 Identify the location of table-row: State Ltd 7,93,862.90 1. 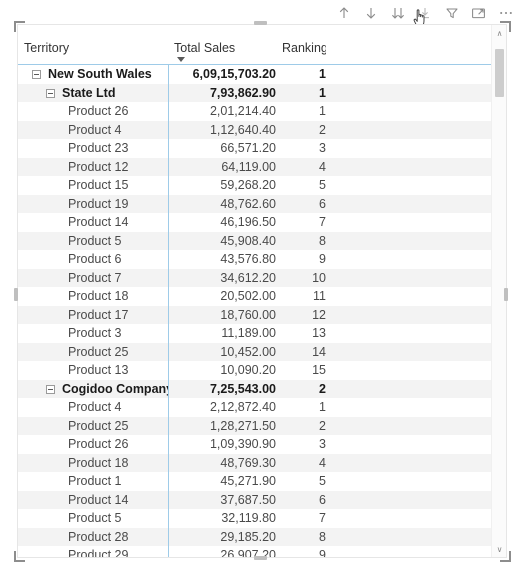
(254, 92).